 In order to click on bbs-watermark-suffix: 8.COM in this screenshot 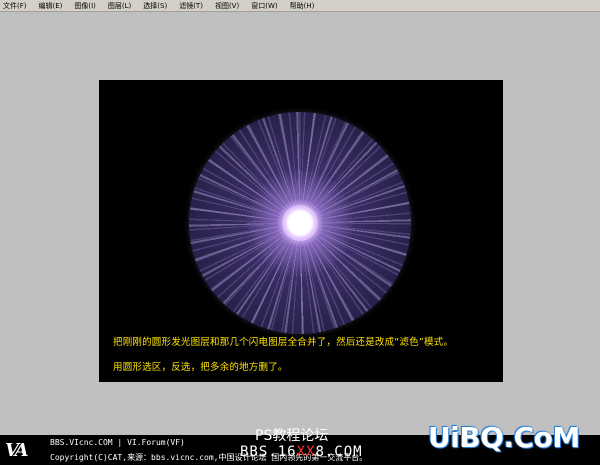, I will do `click(339, 452)`.